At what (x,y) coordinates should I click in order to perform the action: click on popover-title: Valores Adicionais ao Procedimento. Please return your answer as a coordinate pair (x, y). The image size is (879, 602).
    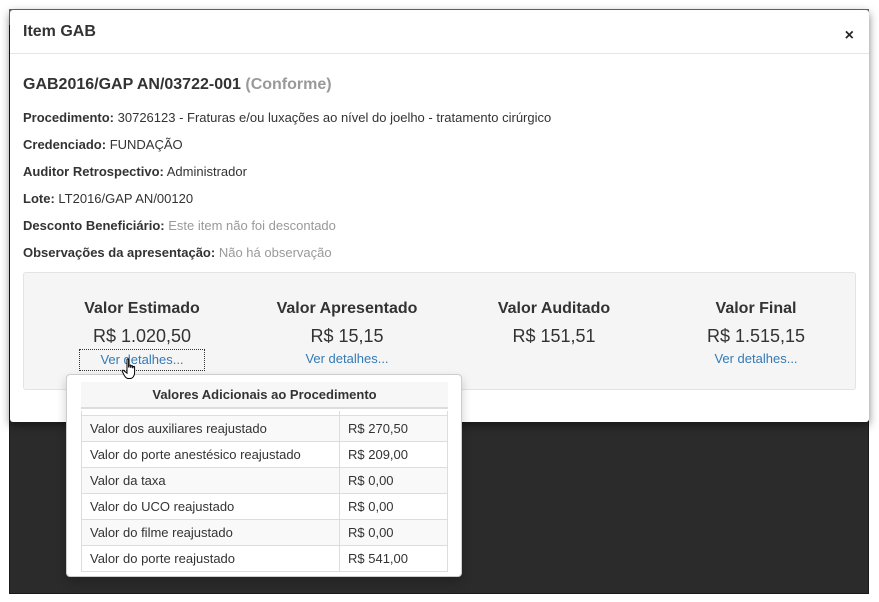
    Looking at the image, I should click on (264, 395).